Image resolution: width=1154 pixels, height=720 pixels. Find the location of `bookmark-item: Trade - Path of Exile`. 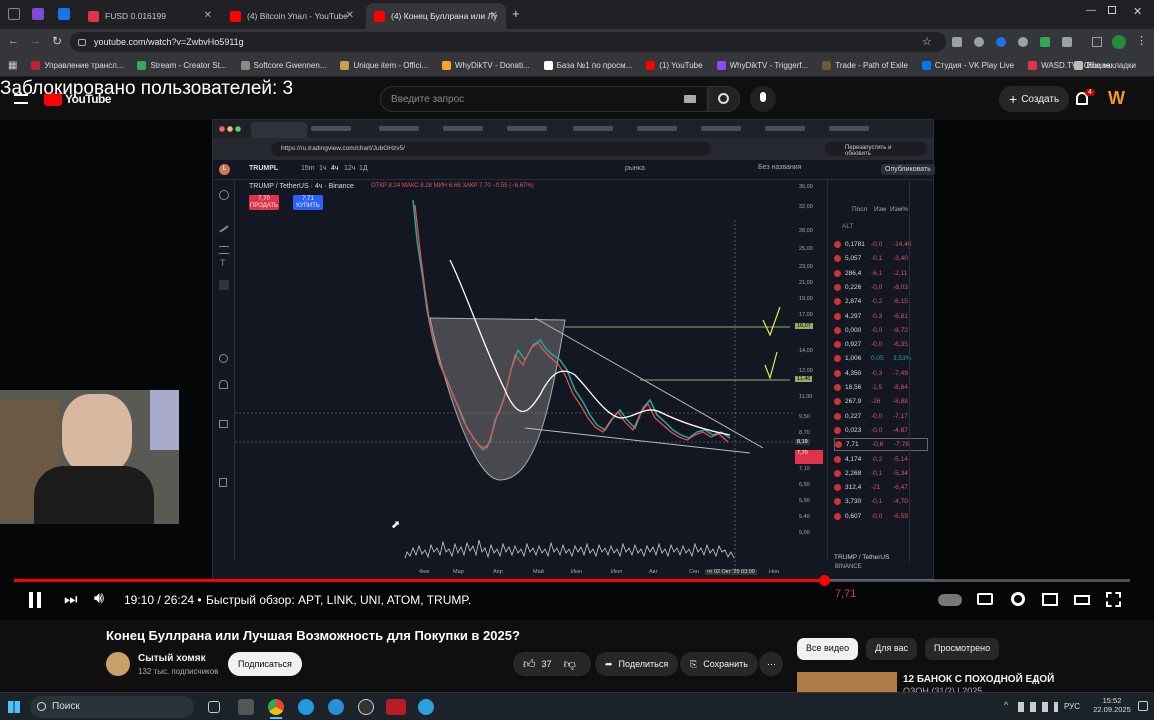

bookmark-item: Trade - Path of Exile is located at coordinates (865, 65).